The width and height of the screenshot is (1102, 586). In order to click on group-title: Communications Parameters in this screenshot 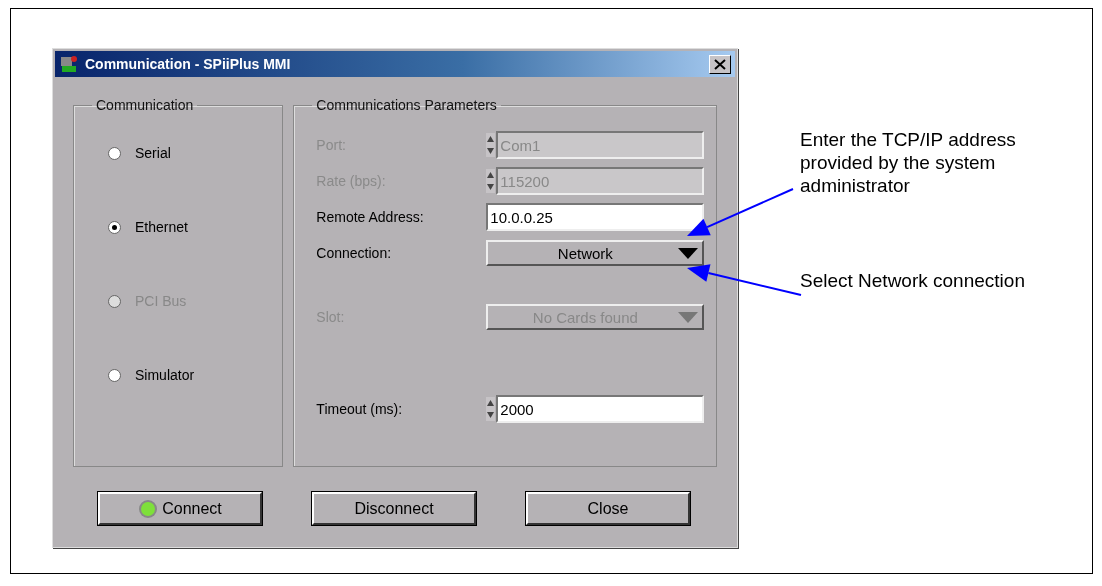, I will do `click(406, 105)`.